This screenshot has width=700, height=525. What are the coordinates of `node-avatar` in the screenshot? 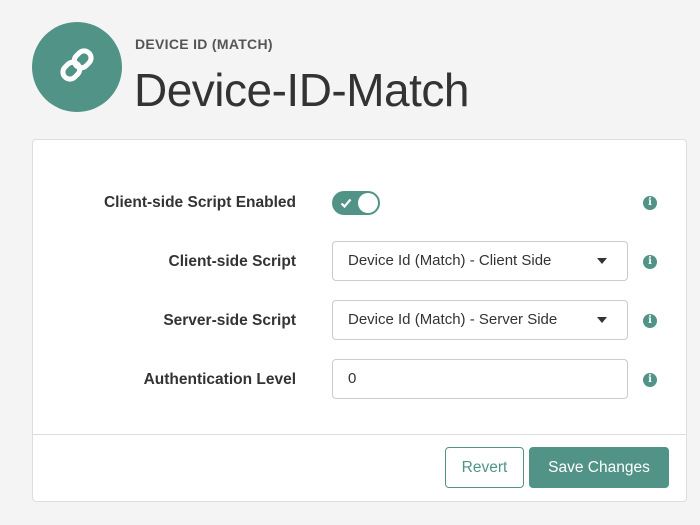 It's located at (77, 67).